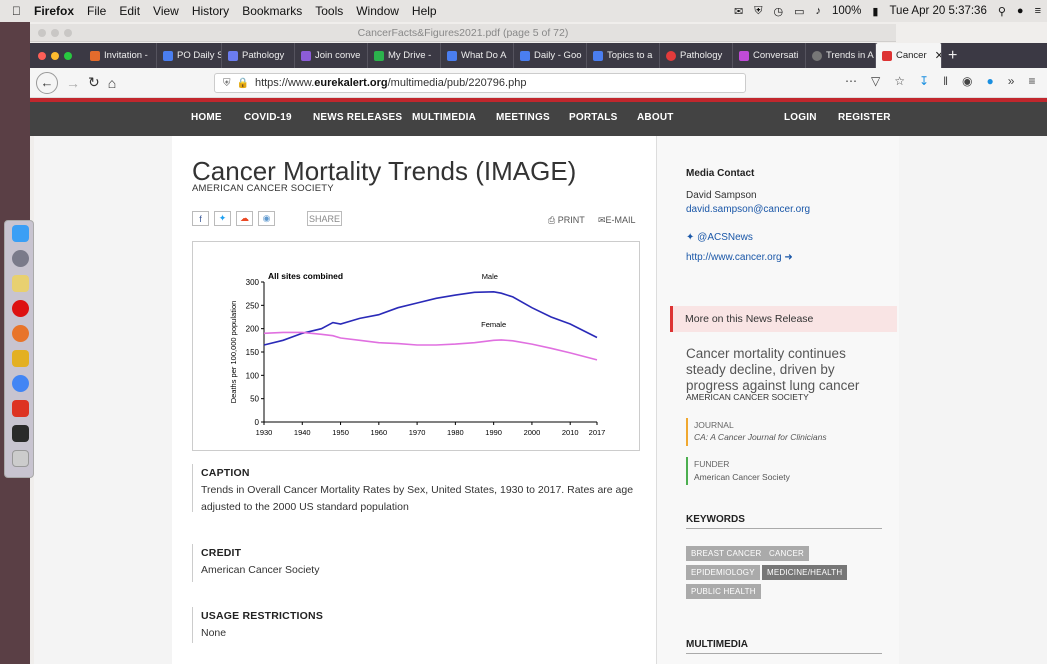 The image size is (1047, 664). I want to click on print-button: ⎙ PRINT, so click(566, 220).